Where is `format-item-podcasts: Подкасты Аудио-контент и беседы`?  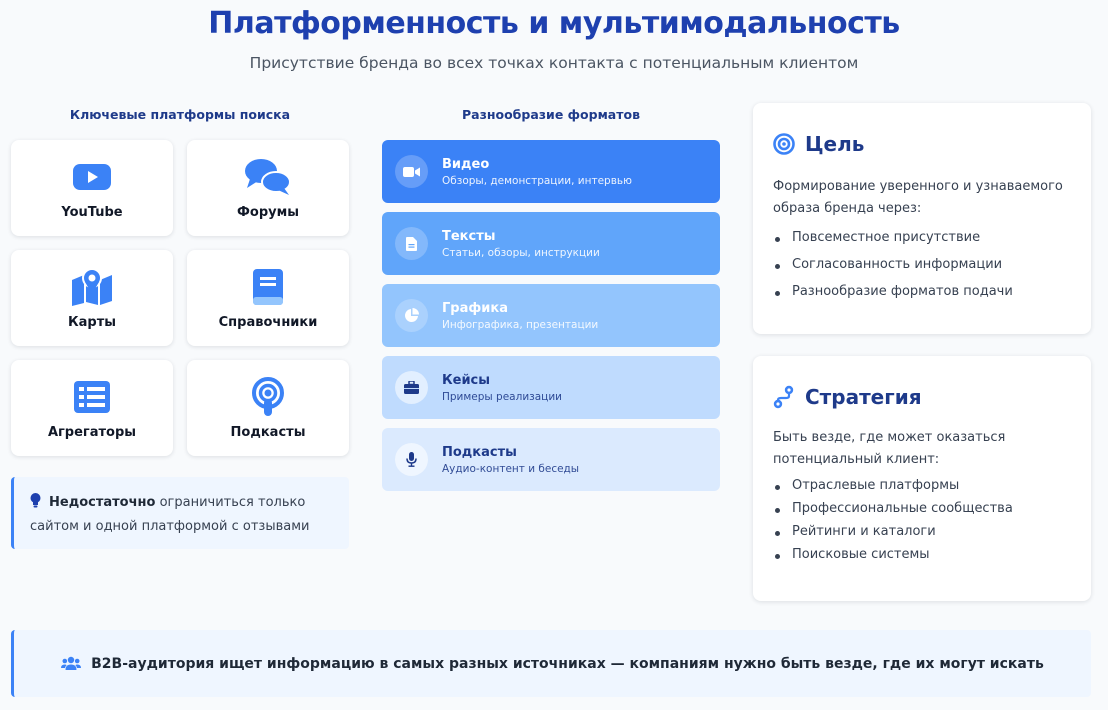
format-item-podcasts: Подкасты Аудио-контент и беседы is located at coordinates (551, 459).